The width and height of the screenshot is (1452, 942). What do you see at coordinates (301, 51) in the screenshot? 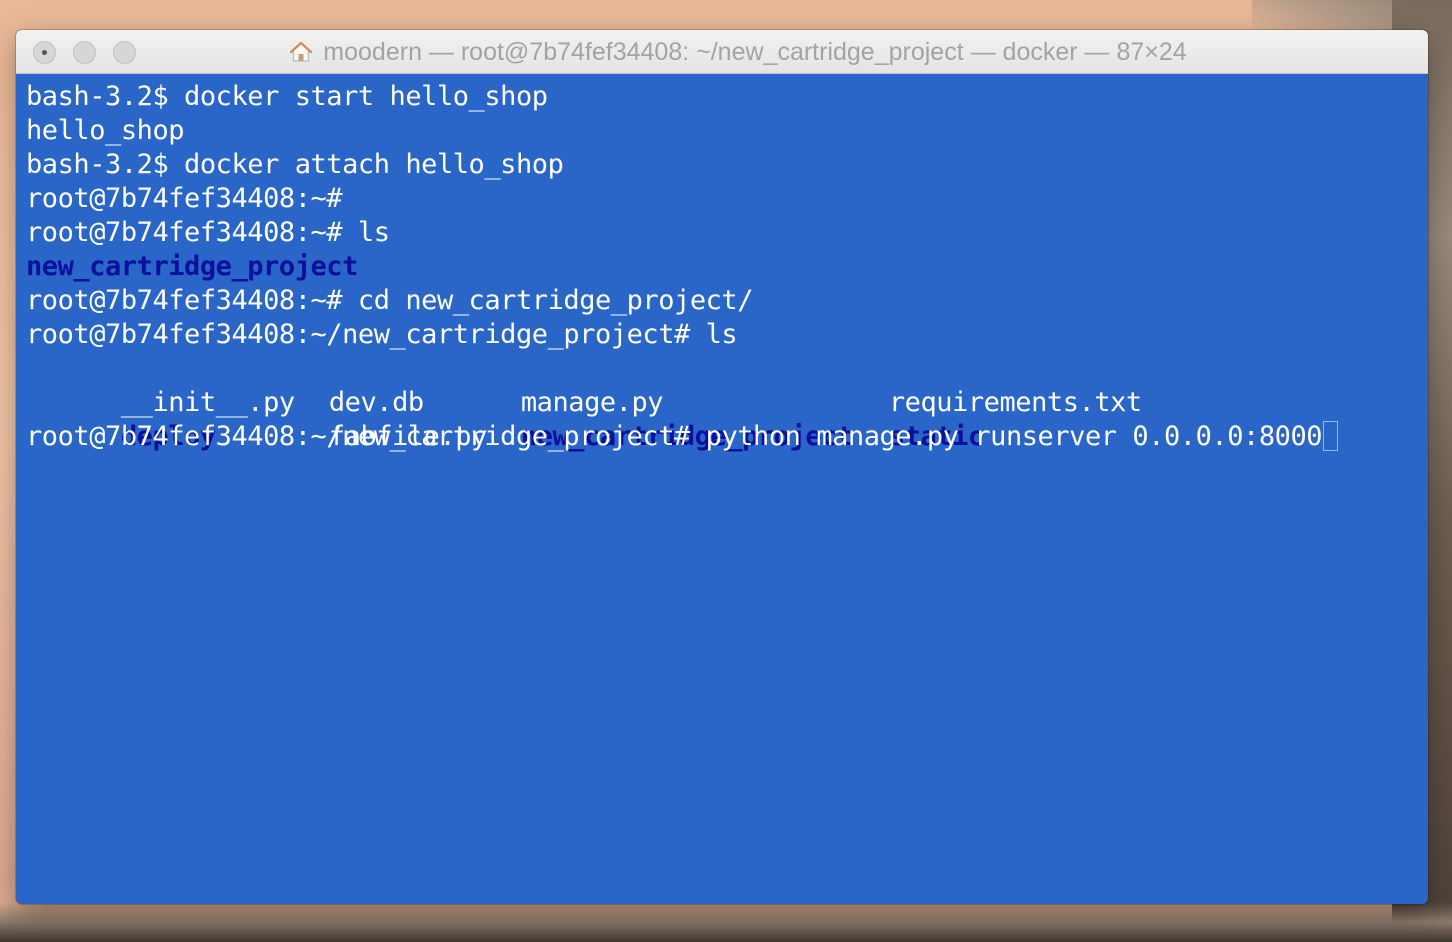
I see `home-folder-icon` at bounding box center [301, 51].